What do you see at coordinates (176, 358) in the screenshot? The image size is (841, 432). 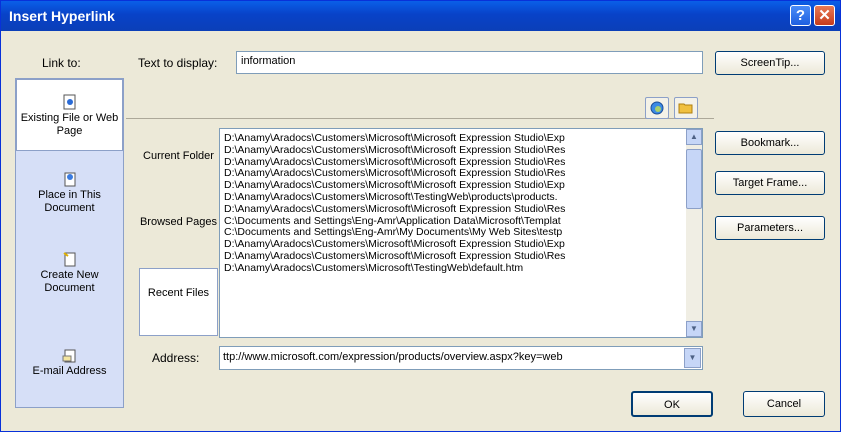 I see `address-label: Address:` at bounding box center [176, 358].